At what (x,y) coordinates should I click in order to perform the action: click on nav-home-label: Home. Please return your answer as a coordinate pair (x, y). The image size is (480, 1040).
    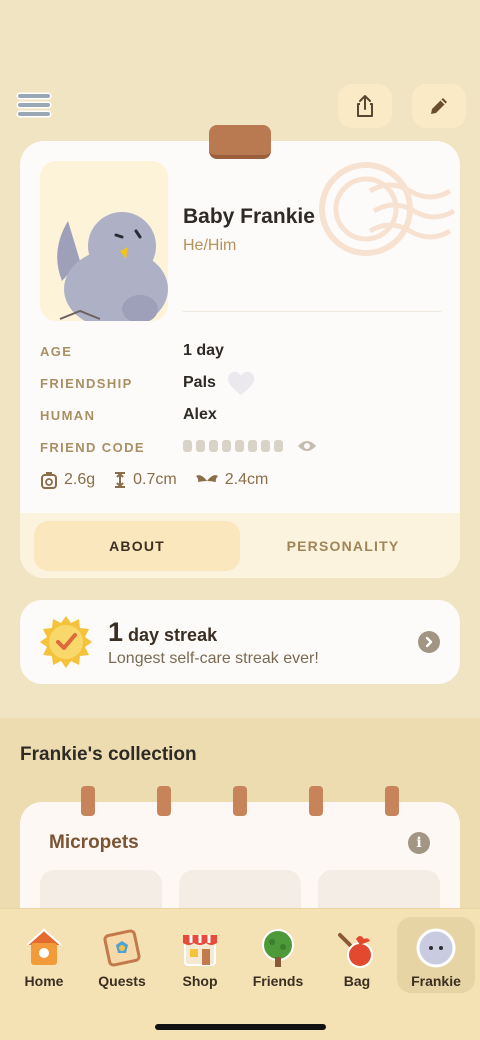
    Looking at the image, I should click on (44, 981).